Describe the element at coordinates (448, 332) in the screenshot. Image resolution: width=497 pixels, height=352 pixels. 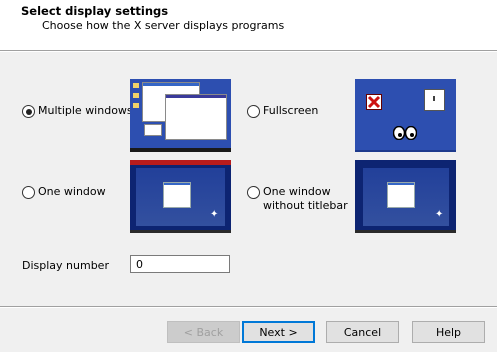
I see `help-button: Help` at that location.